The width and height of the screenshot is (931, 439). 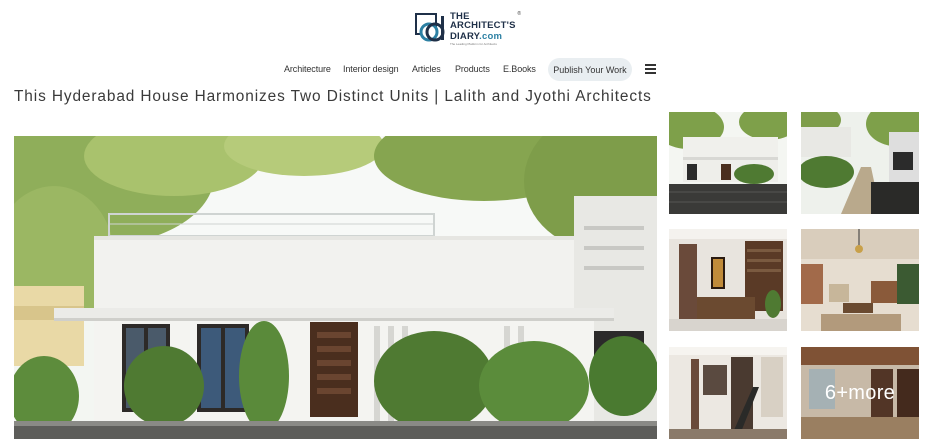 I want to click on logo-line1: THE ARCHITECT'S, so click(x=483, y=21).